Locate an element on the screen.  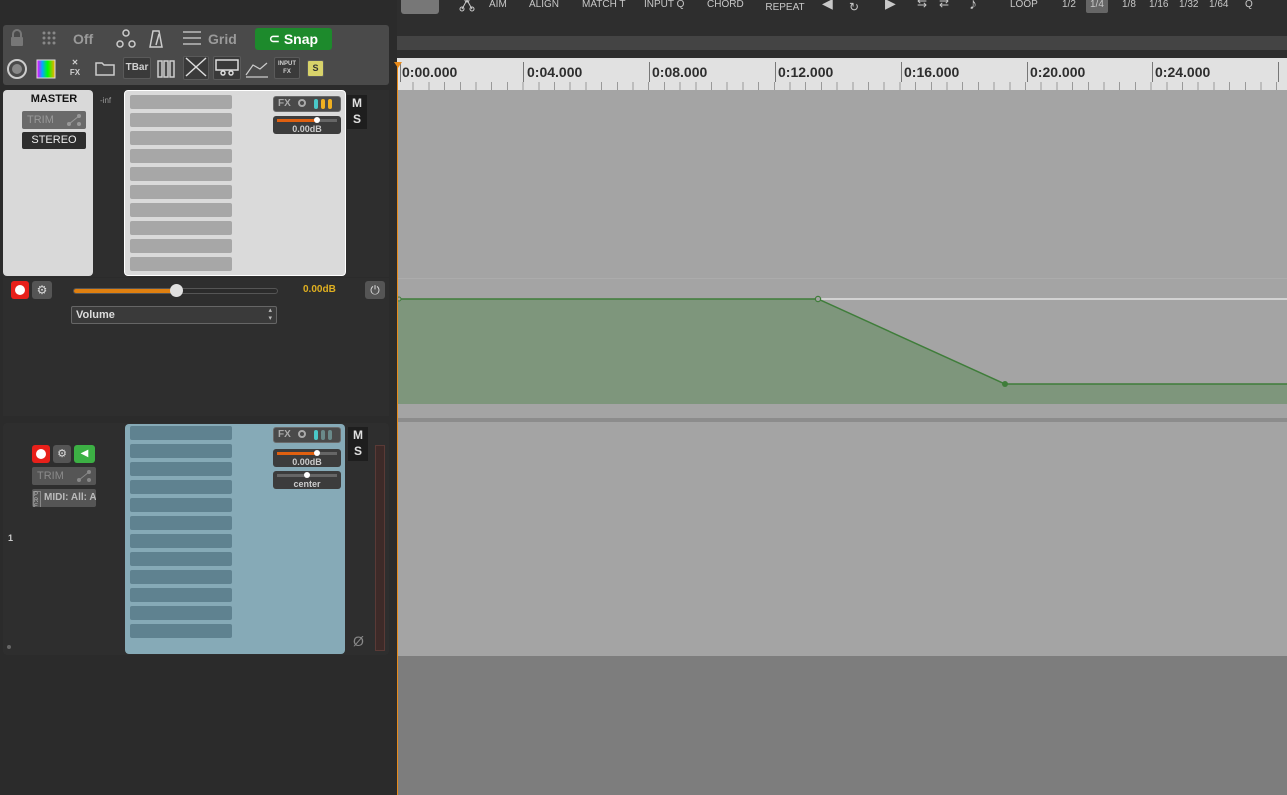
master-fx-panel: FX 0.00dB is located at coordinates (235, 183).